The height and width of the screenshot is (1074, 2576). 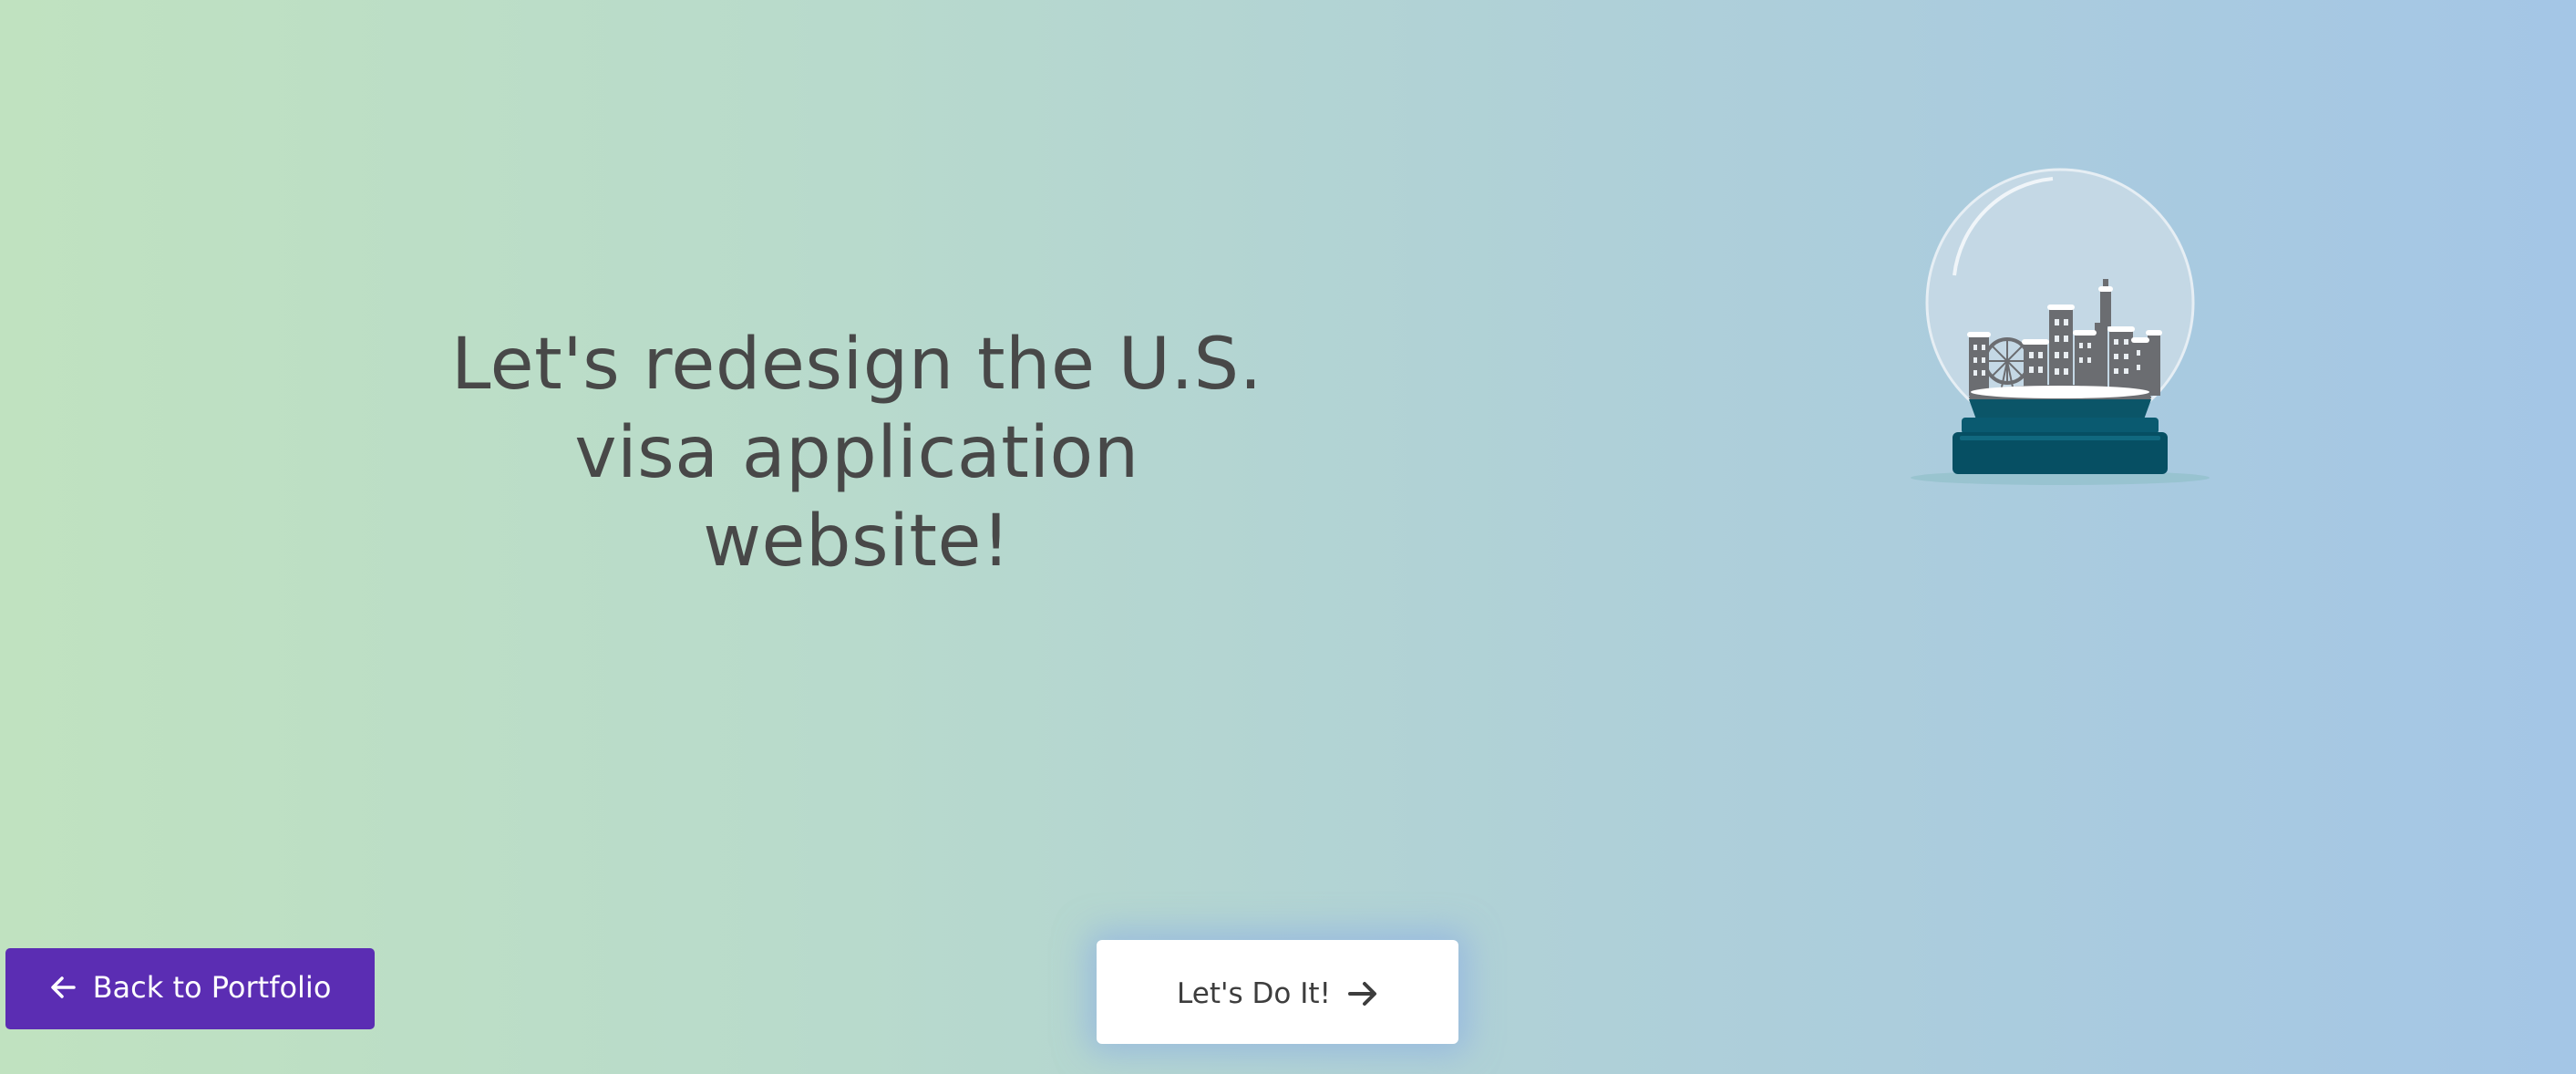 What do you see at coordinates (2060, 326) in the screenshot?
I see `snow-globe-city-icon` at bounding box center [2060, 326].